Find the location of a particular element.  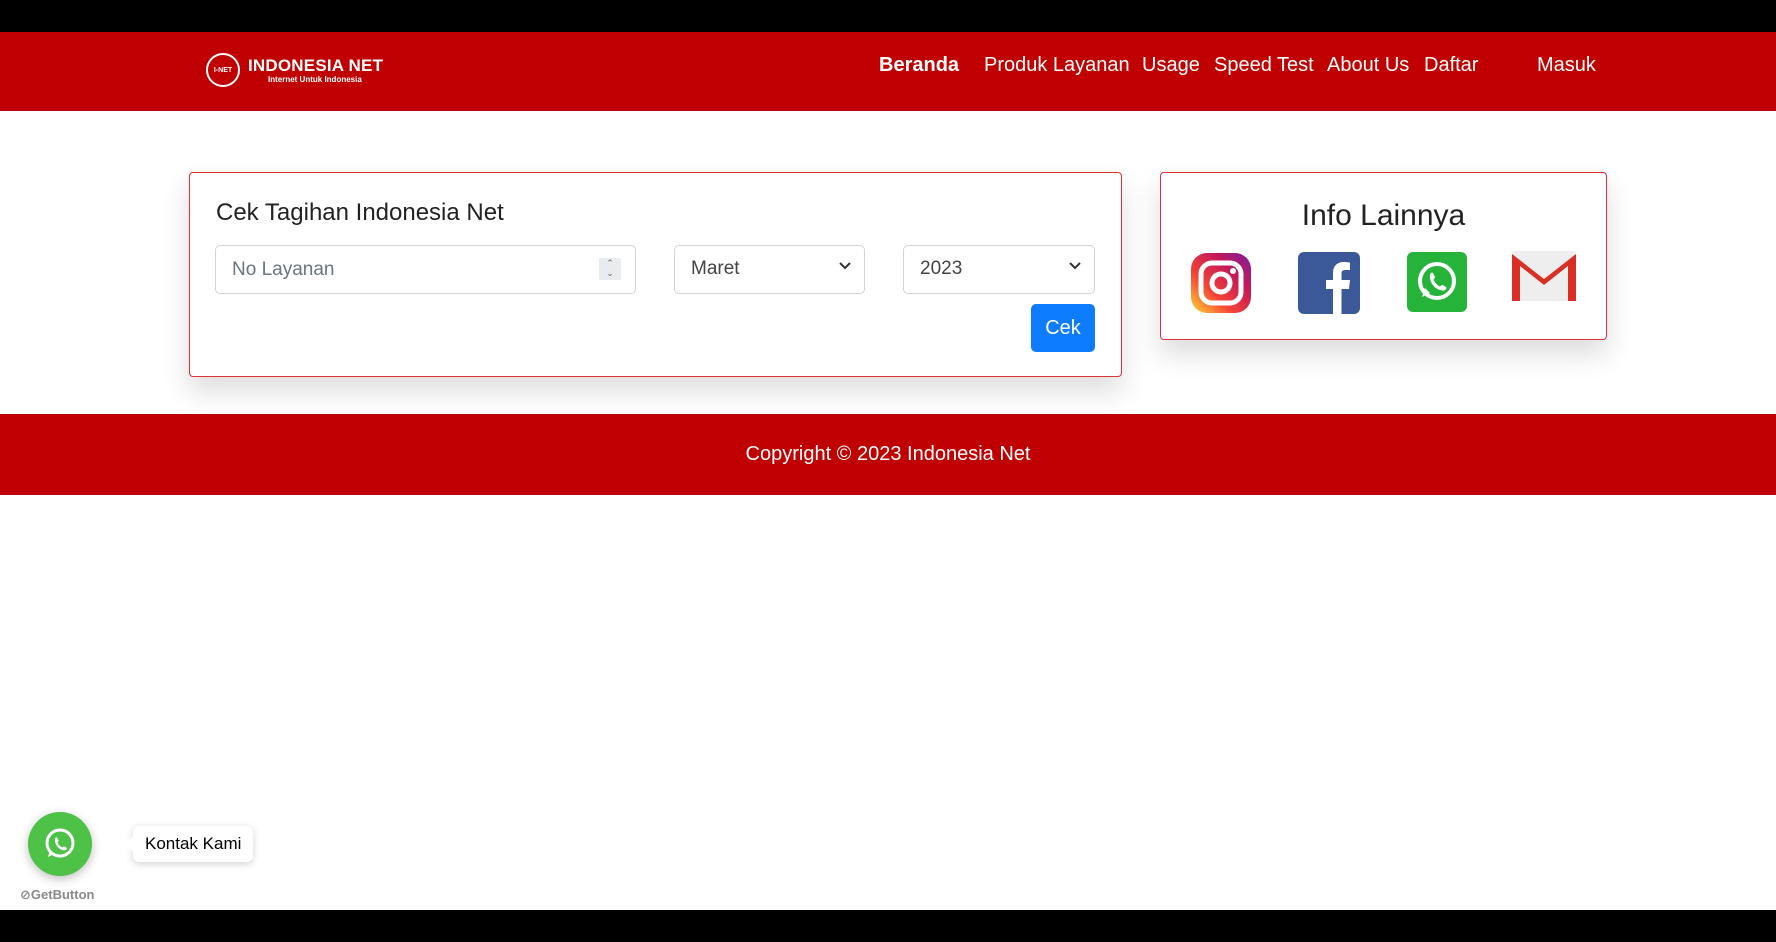

info-card: Info Lainnya is located at coordinates (1383, 256).